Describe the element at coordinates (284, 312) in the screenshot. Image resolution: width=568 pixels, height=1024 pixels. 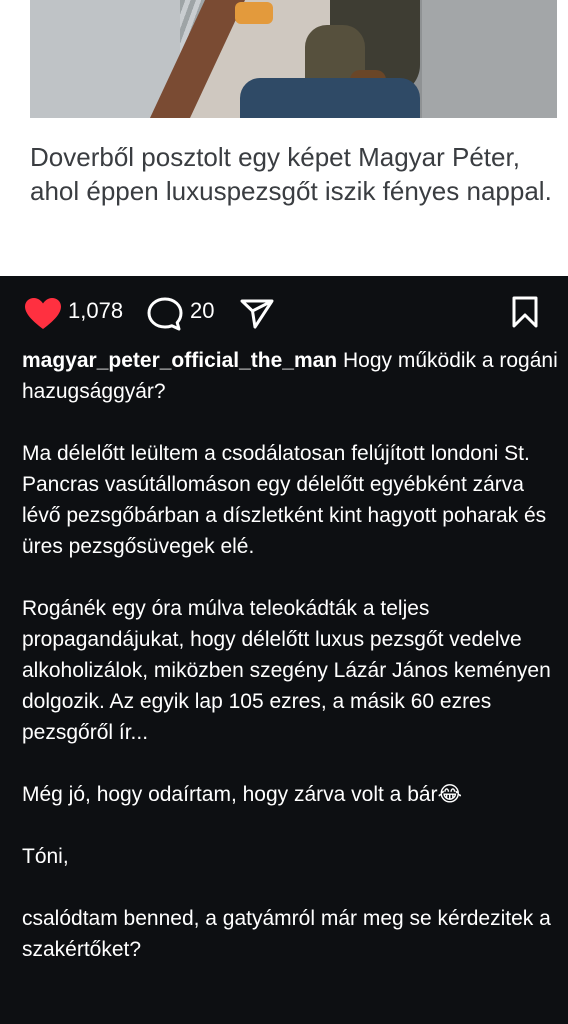
I see `post-actions-bar: 1,078 20` at that location.